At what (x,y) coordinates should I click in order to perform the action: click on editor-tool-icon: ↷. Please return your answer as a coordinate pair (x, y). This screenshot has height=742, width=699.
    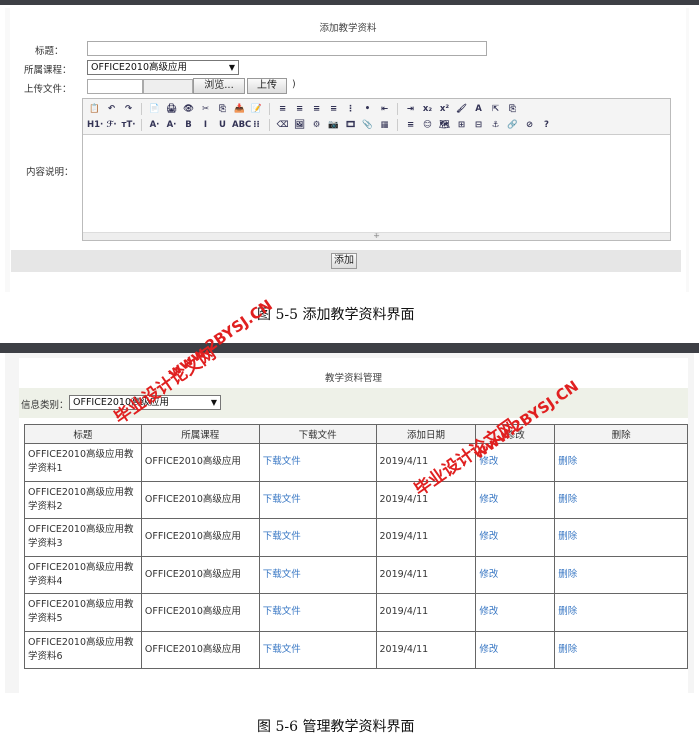
    Looking at the image, I should click on (128, 109).